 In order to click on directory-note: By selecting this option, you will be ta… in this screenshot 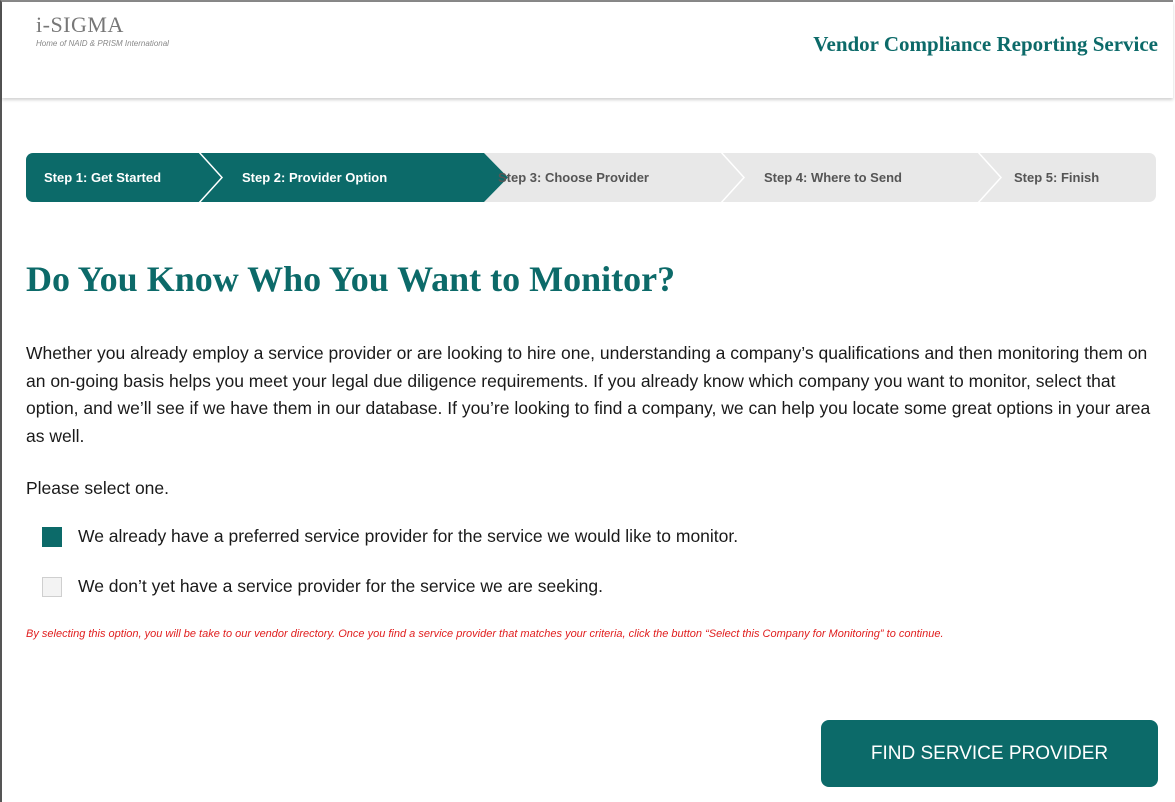, I will do `click(485, 634)`.